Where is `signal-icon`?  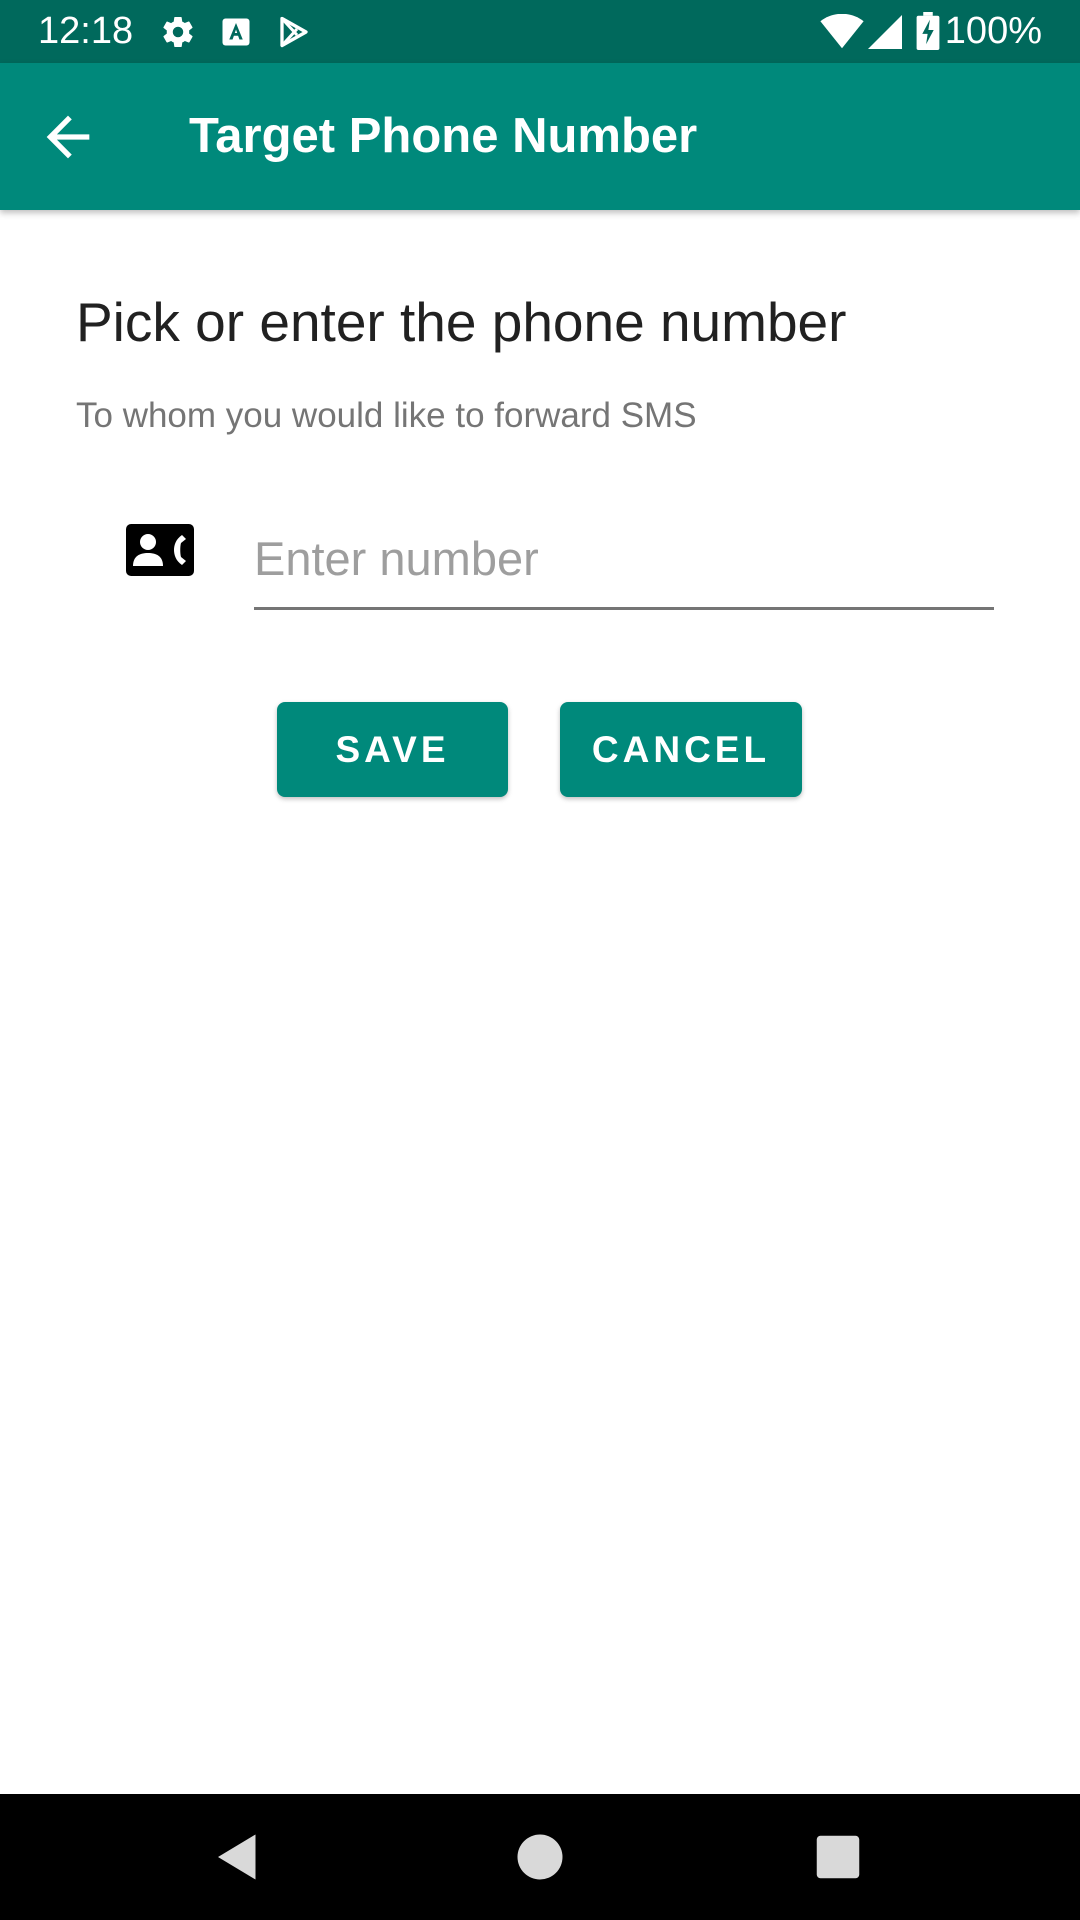
signal-icon is located at coordinates (885, 32).